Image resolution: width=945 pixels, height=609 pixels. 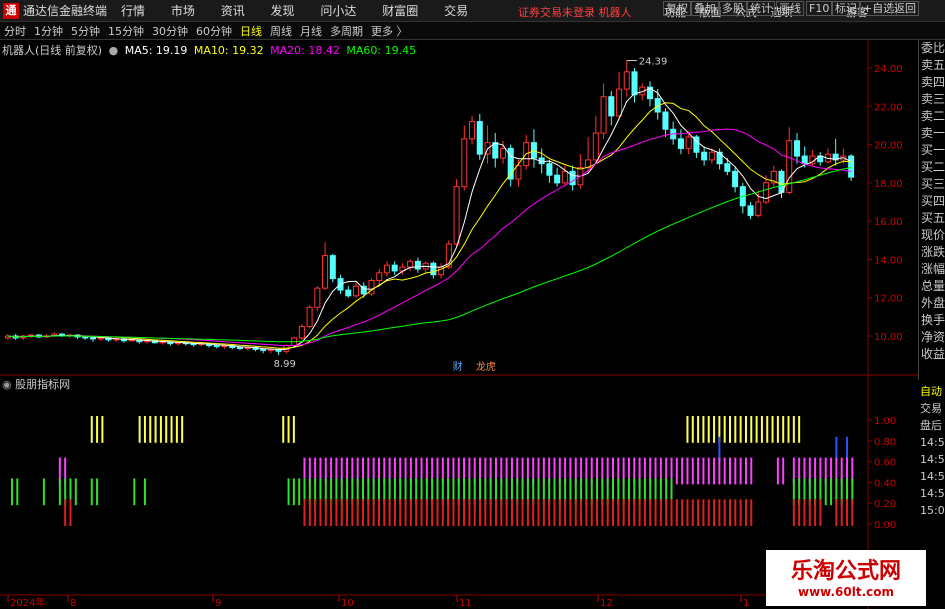 I want to click on quote-row-2: 卖四, so click(x=933, y=82).